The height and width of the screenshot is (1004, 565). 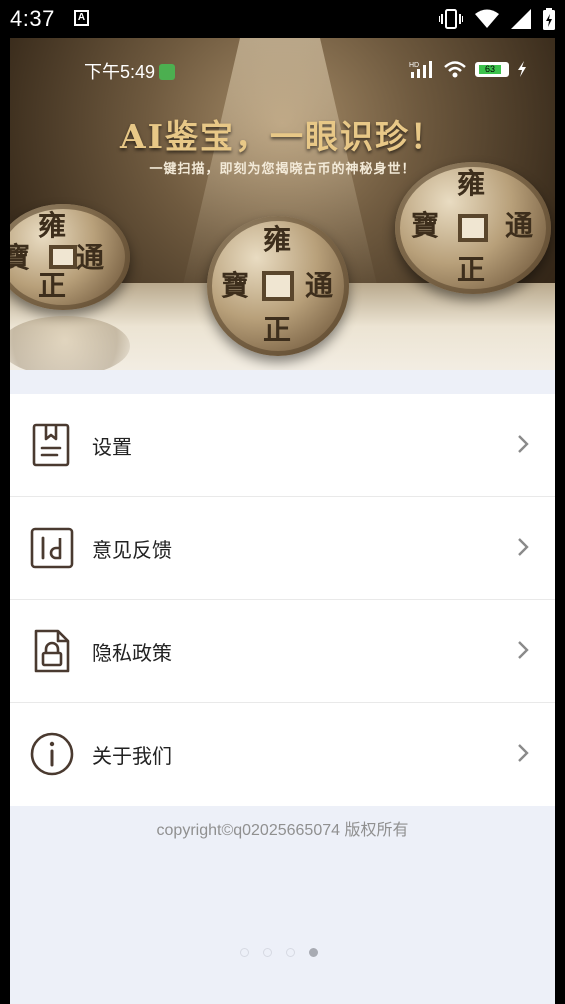 I want to click on banner-divider, so click(x=282, y=382).